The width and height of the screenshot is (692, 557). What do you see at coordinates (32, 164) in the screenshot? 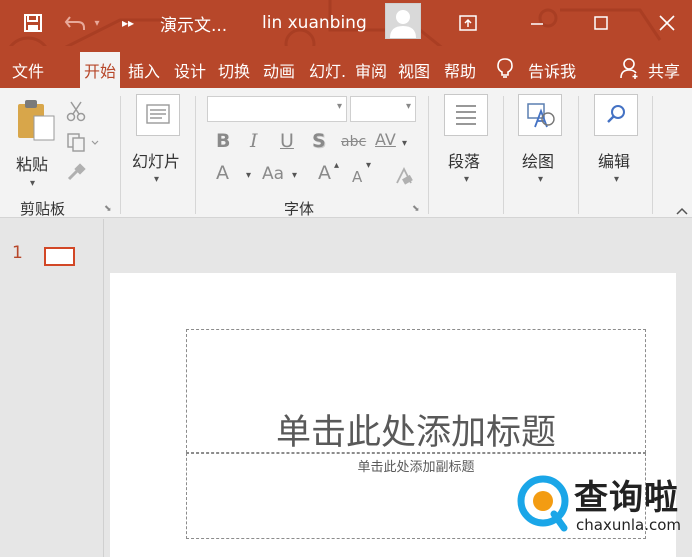
I see `paste-label: 粘贴` at bounding box center [32, 164].